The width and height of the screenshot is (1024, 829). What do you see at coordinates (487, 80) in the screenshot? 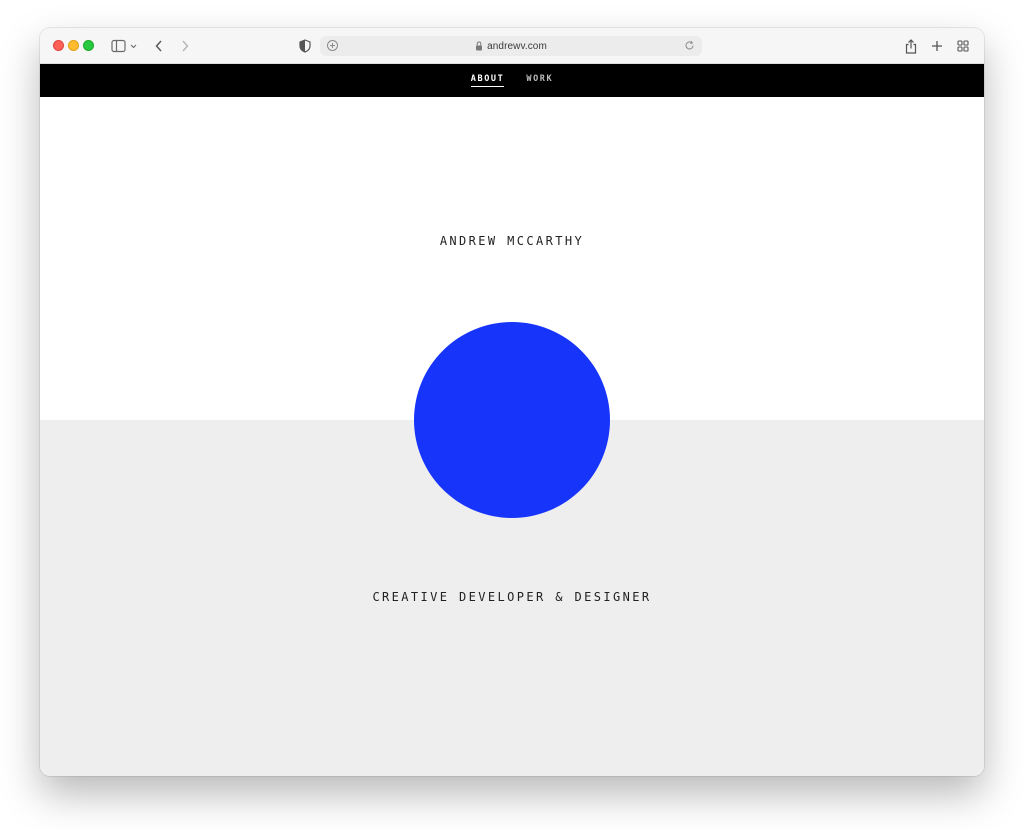
I see `nav-link-about: ABOUT` at bounding box center [487, 80].